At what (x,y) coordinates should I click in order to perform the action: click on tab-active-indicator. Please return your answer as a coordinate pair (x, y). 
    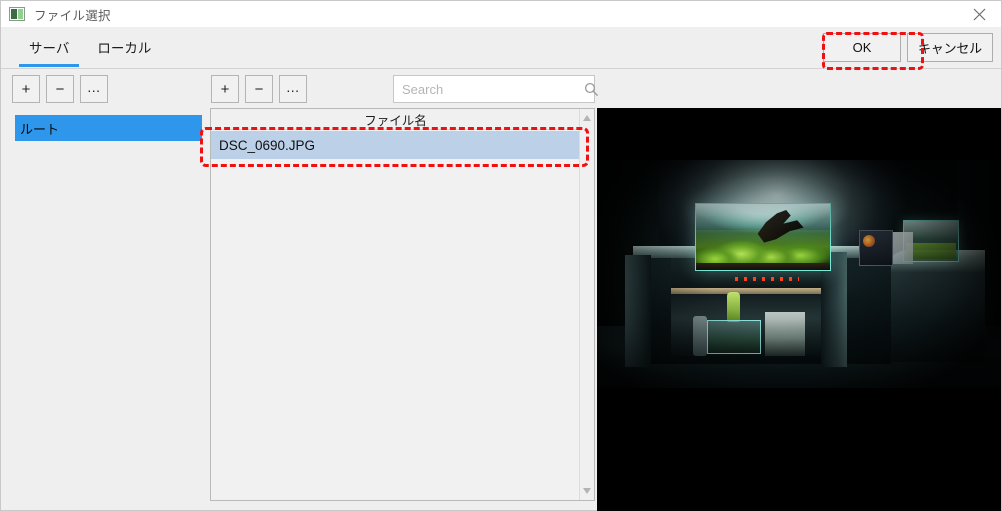
    Looking at the image, I should click on (49, 65).